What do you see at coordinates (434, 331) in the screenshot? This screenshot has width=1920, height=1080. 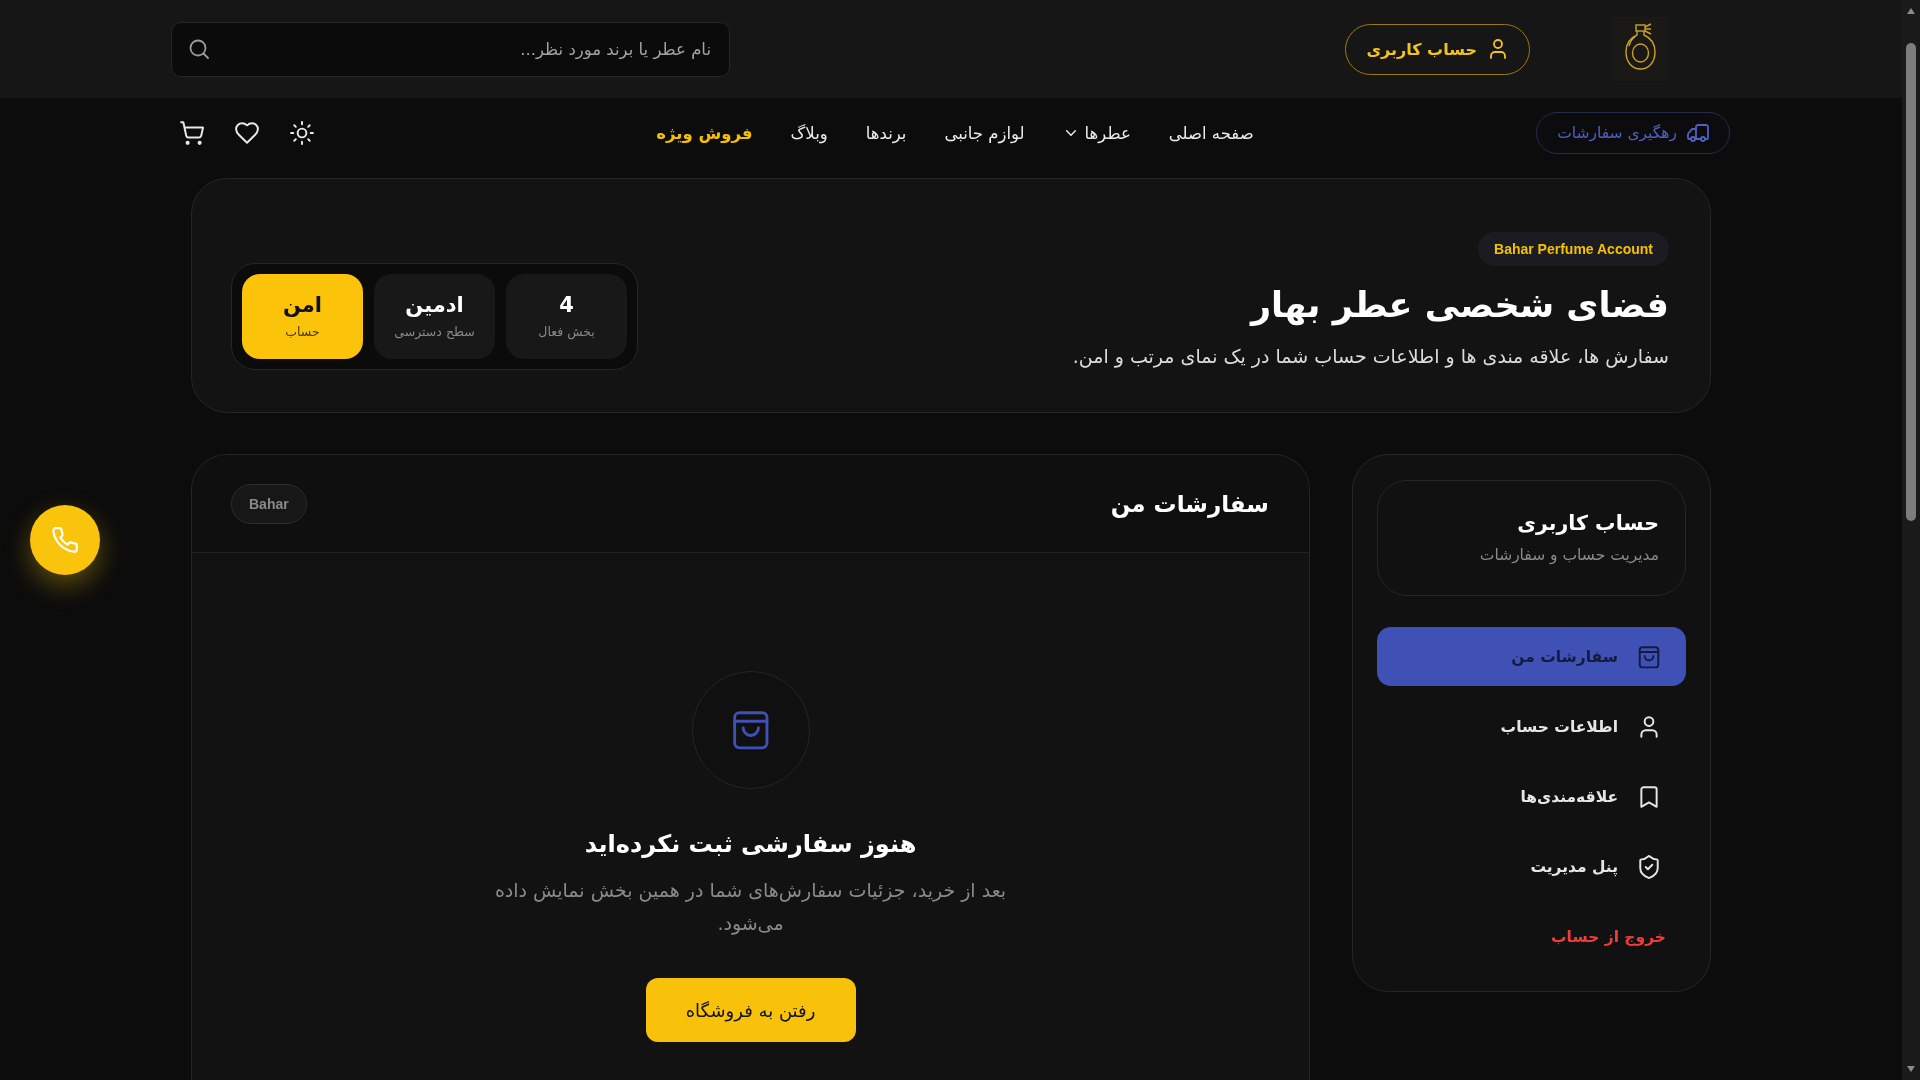 I see `stat-label: سطح دسترسی` at bounding box center [434, 331].